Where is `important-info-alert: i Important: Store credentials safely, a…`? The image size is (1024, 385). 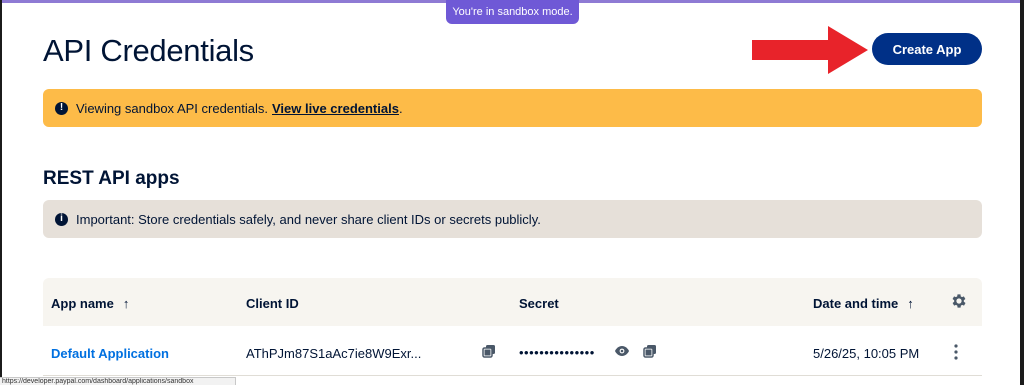 important-info-alert: i Important: Store credentials safely, a… is located at coordinates (512, 219).